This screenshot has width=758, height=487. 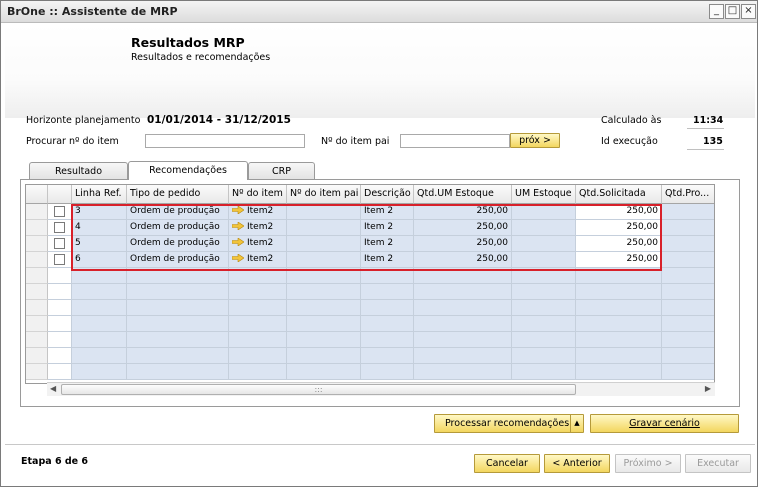 What do you see at coordinates (577, 463) in the screenshot?
I see `anterior-button: < Anterior` at bounding box center [577, 463].